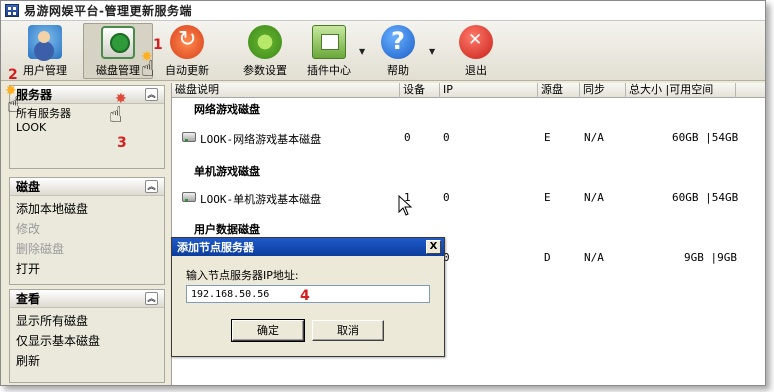  I want to click on view-panel: 查看 ︽ 显示所有磁盘 仅显示基本磁盘 刷新, so click(87, 336).